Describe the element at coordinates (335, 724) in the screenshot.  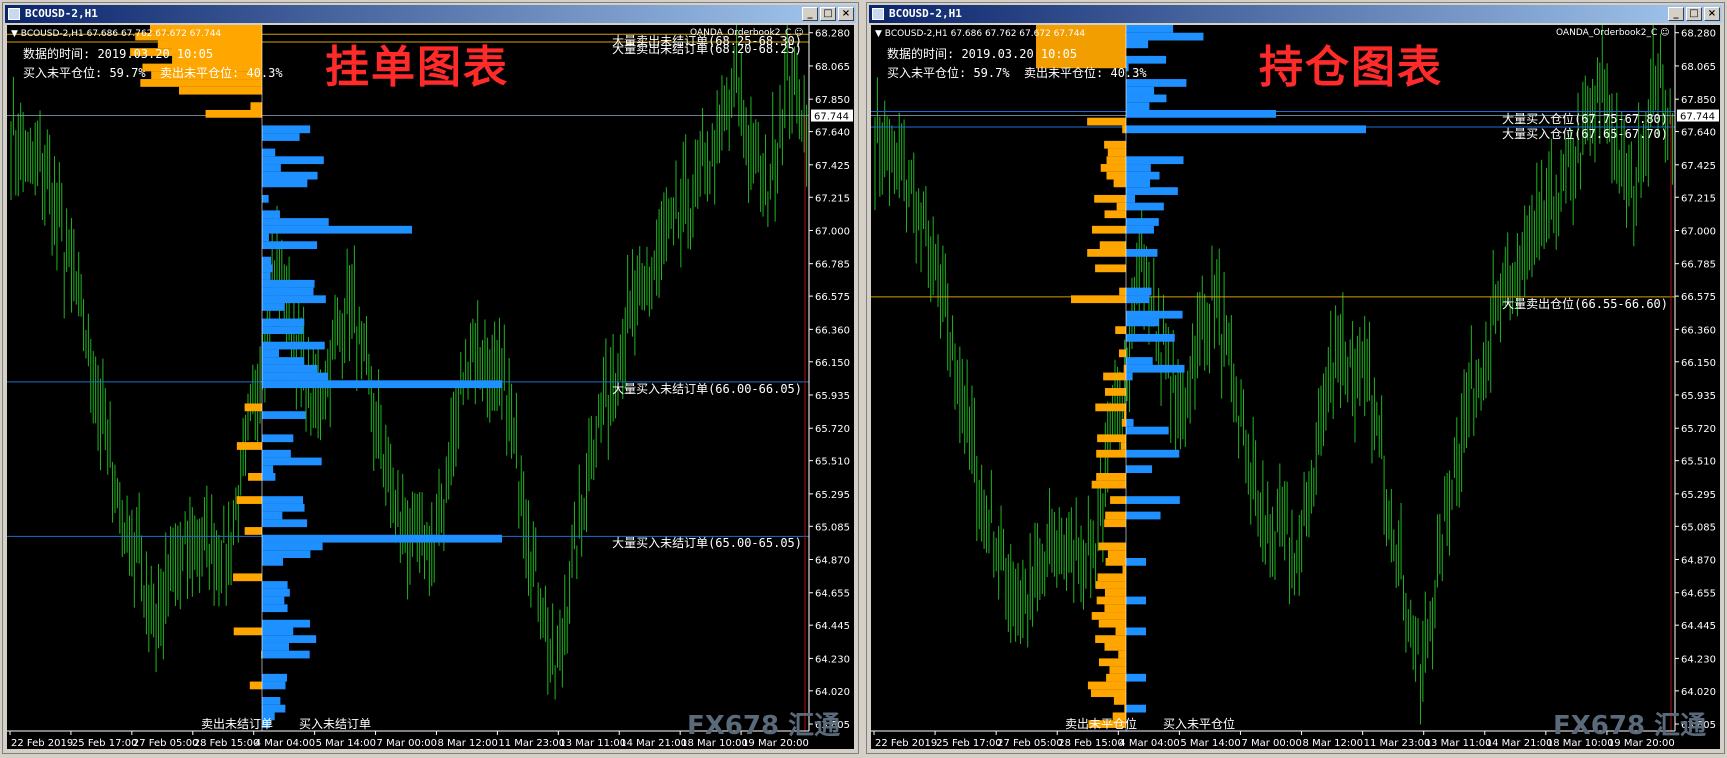
I see `buy-orders-label: 买入未结订单` at that location.